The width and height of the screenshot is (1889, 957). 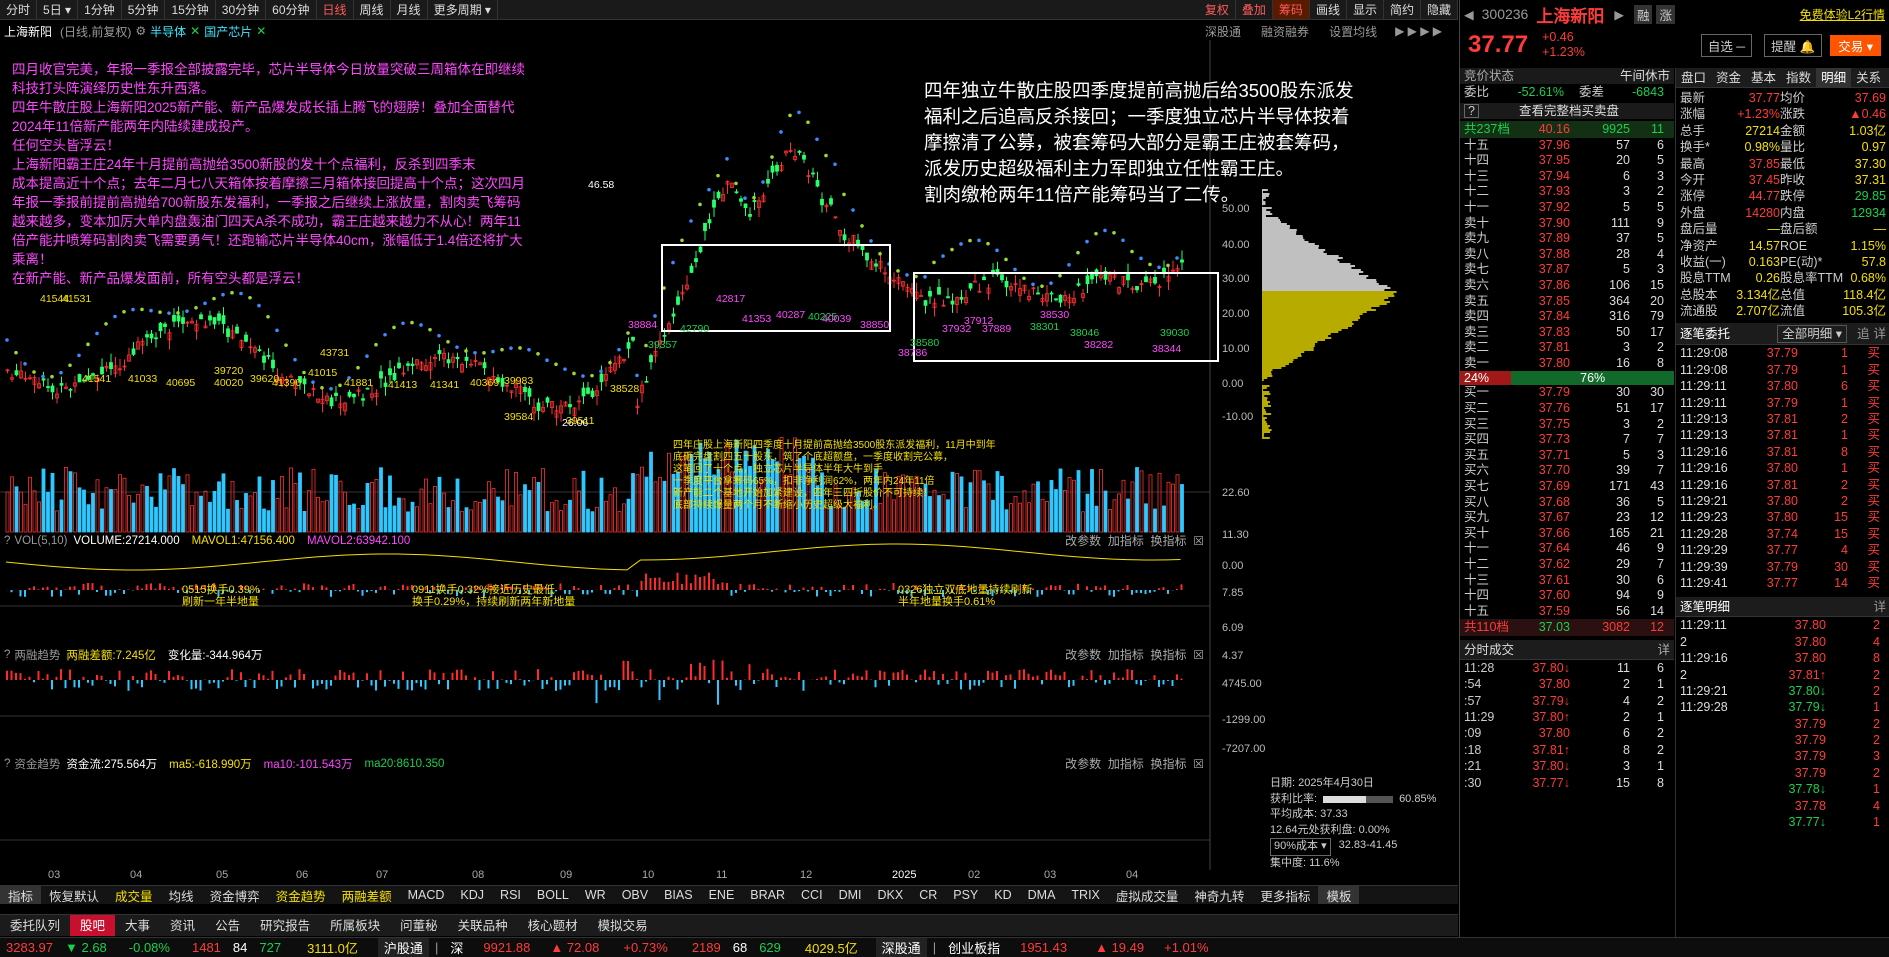 What do you see at coordinates (812, 895) in the screenshot?
I see `indicator-16: CCI` at bounding box center [812, 895].